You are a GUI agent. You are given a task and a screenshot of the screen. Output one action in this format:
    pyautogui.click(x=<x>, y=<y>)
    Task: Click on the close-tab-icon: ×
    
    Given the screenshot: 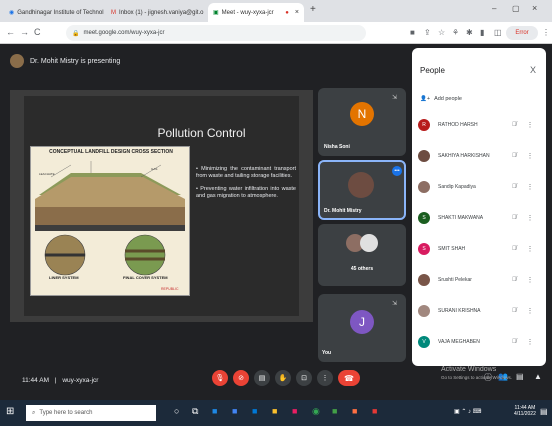 What is the action you would take?
    pyautogui.click(x=297, y=12)
    